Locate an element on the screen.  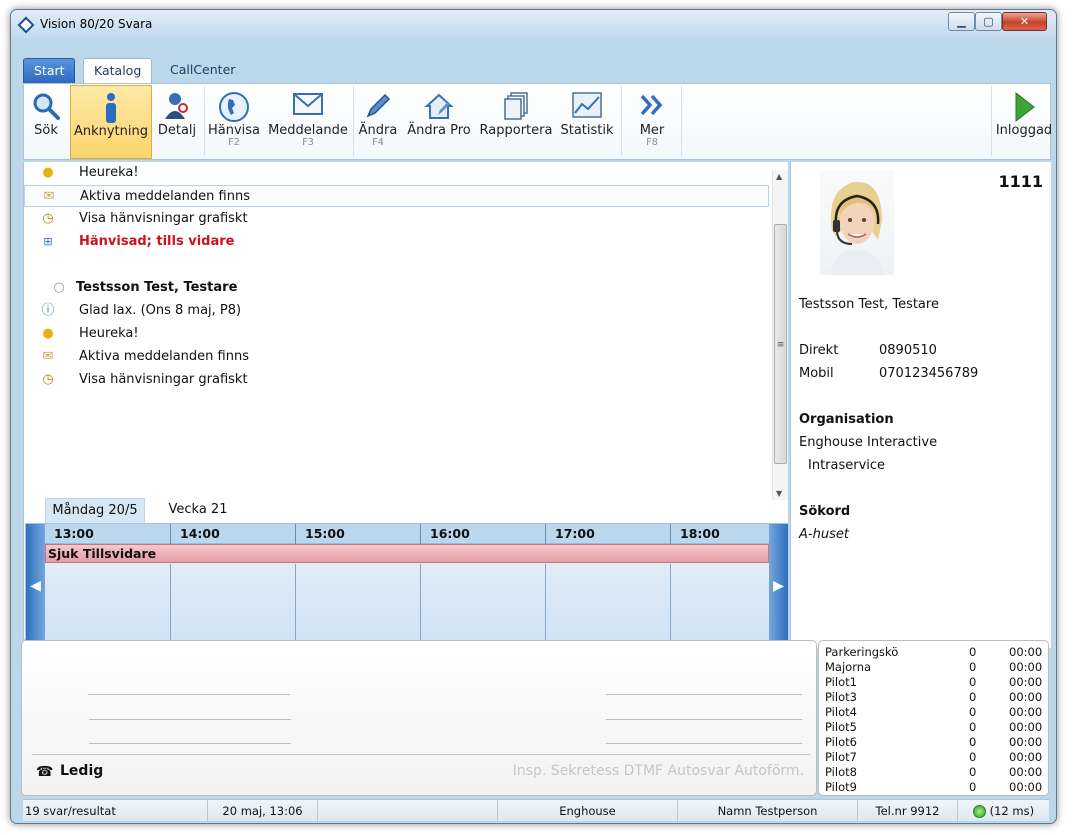
person-detail-icon is located at coordinates (177, 106).